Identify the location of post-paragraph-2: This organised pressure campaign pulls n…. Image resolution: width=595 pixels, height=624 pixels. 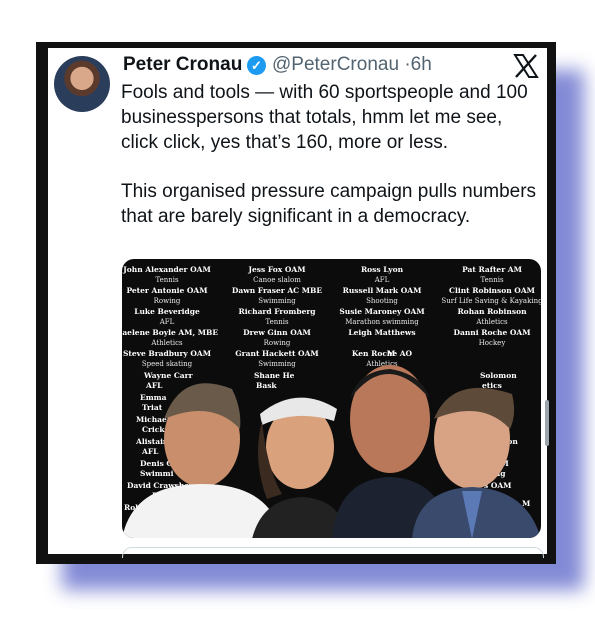
(329, 204).